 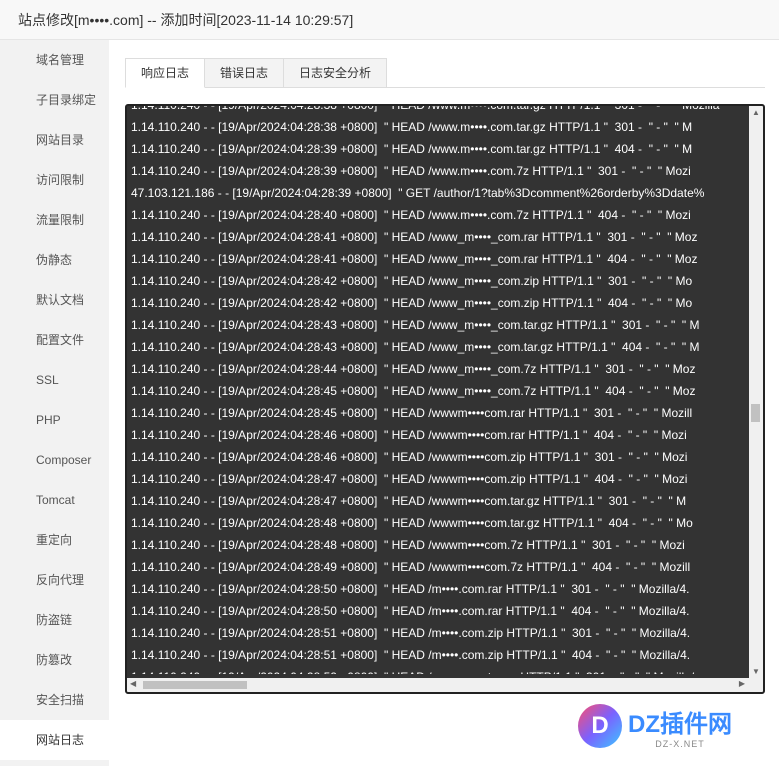 What do you see at coordinates (54, 260) in the screenshot?
I see `sidebar-item-5: 伪静态` at bounding box center [54, 260].